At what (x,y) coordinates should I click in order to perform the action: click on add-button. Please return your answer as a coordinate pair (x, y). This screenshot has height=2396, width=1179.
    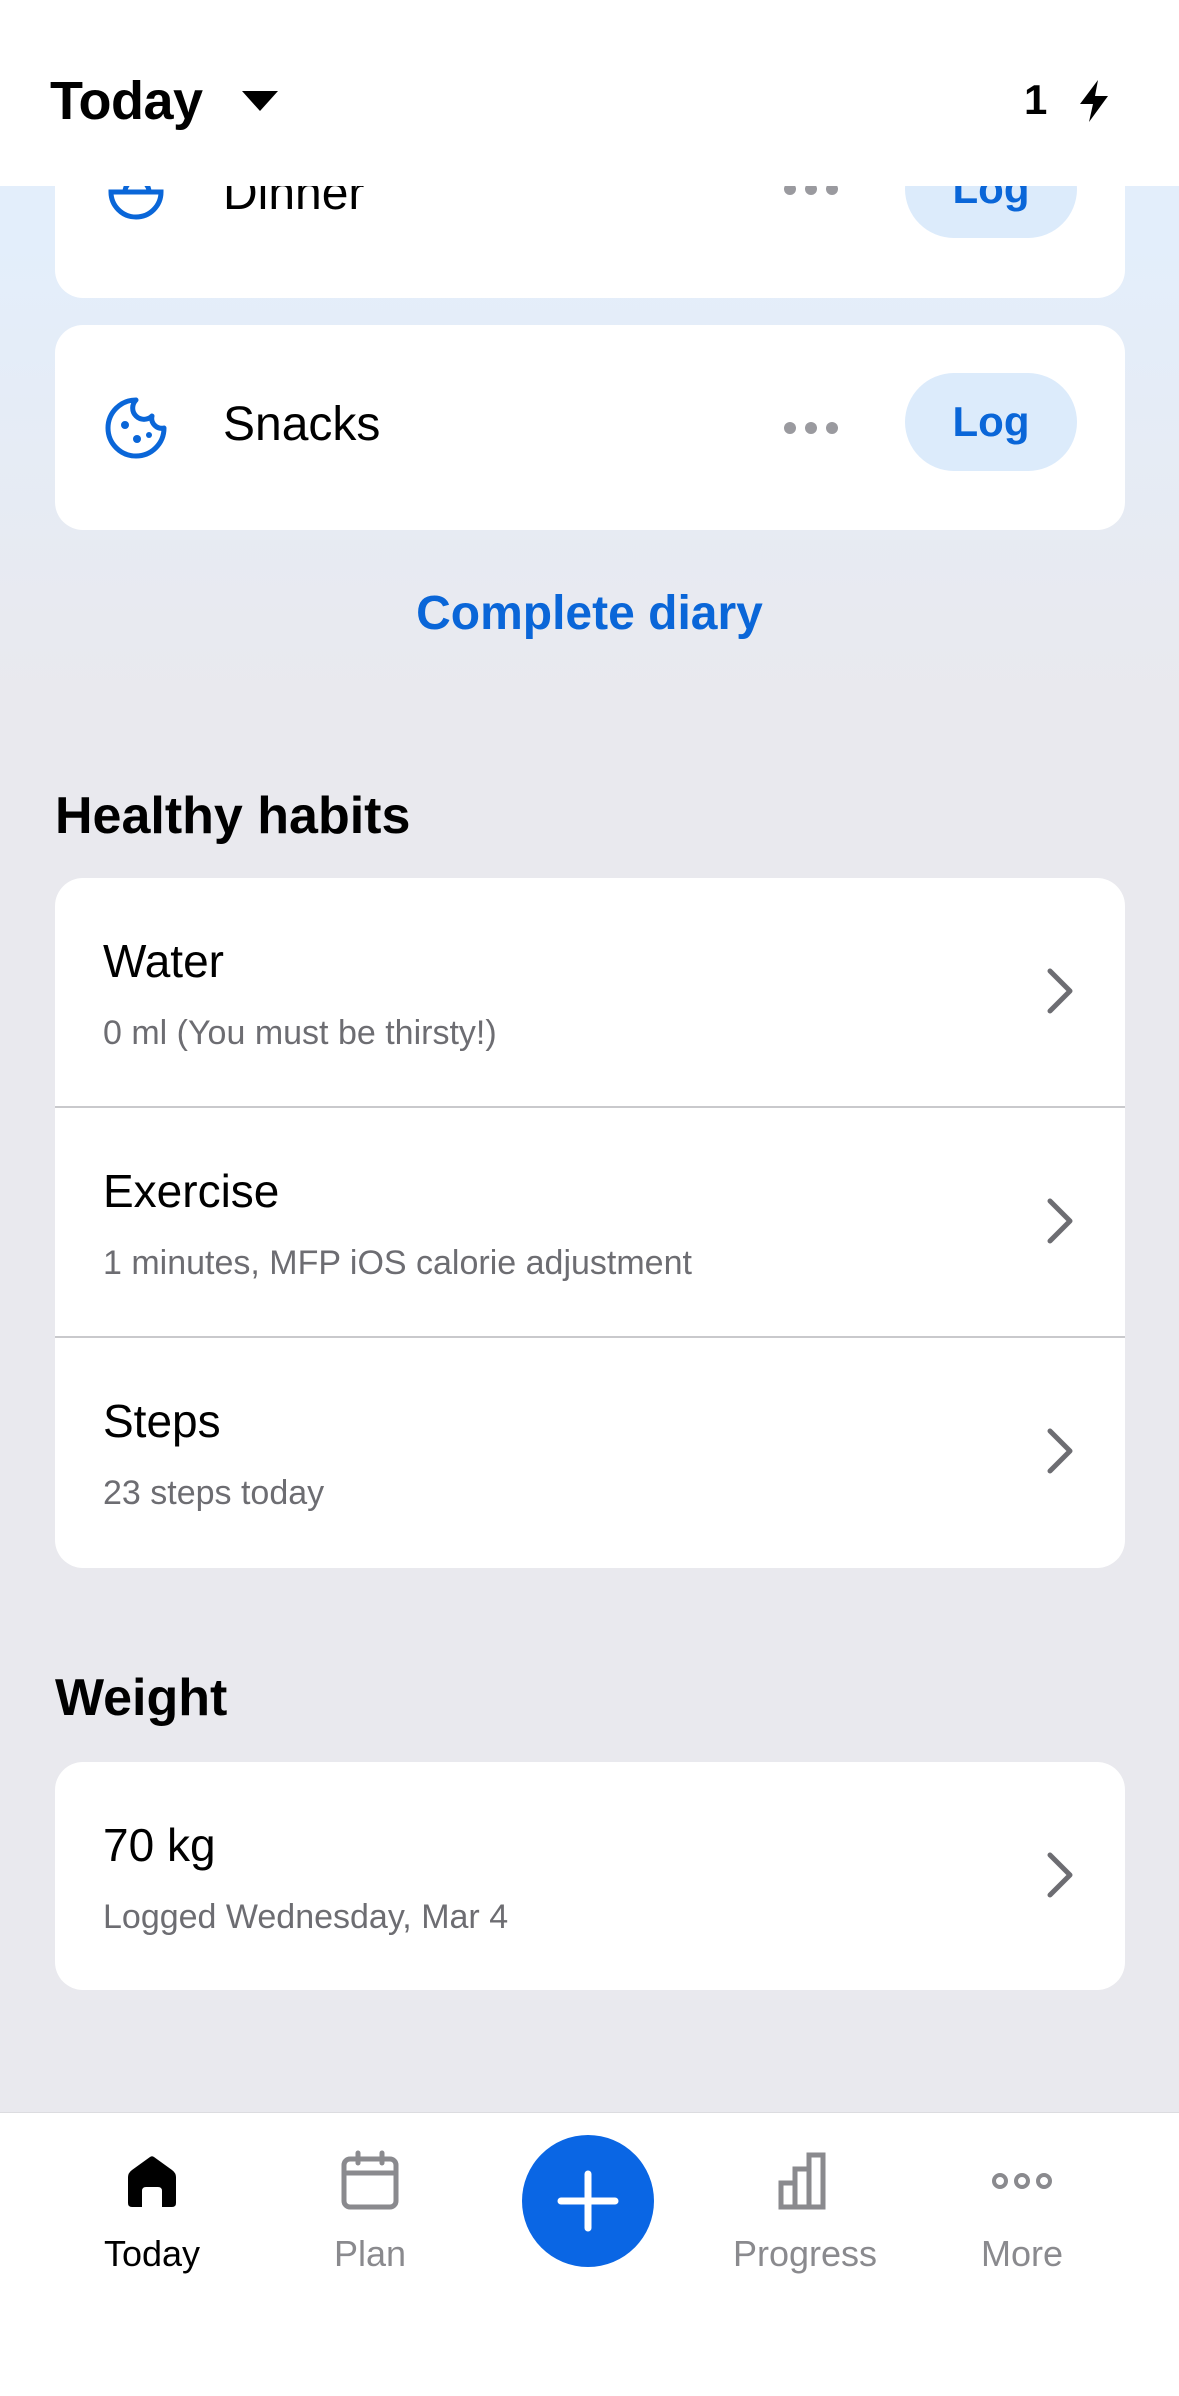
    Looking at the image, I should click on (588, 2201).